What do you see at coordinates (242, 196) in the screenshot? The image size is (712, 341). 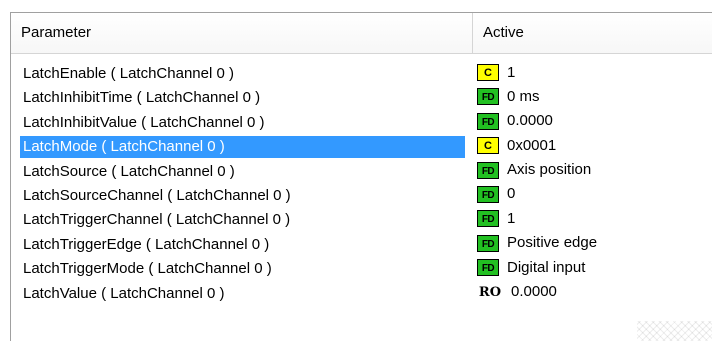 I see `parameter-name: LatchSourceChannel ( LatchChannel 0 )` at bounding box center [242, 196].